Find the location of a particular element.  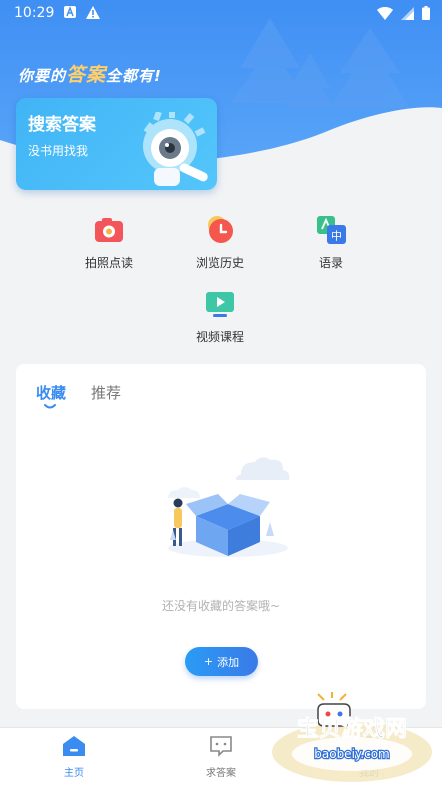

watermark-logo: 宝贝游戏网 baobeiy.com is located at coordinates (352, 737).